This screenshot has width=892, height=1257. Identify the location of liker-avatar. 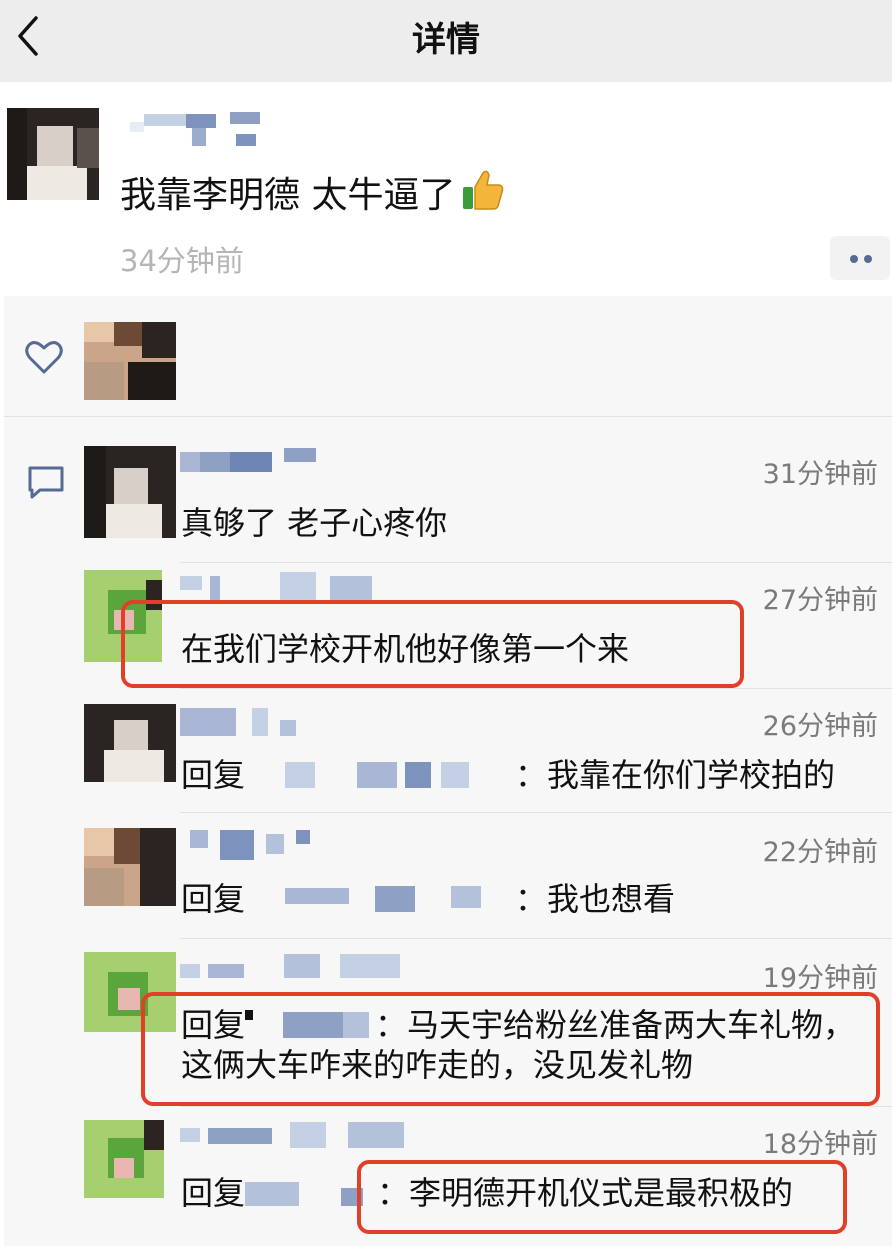
(130, 361).